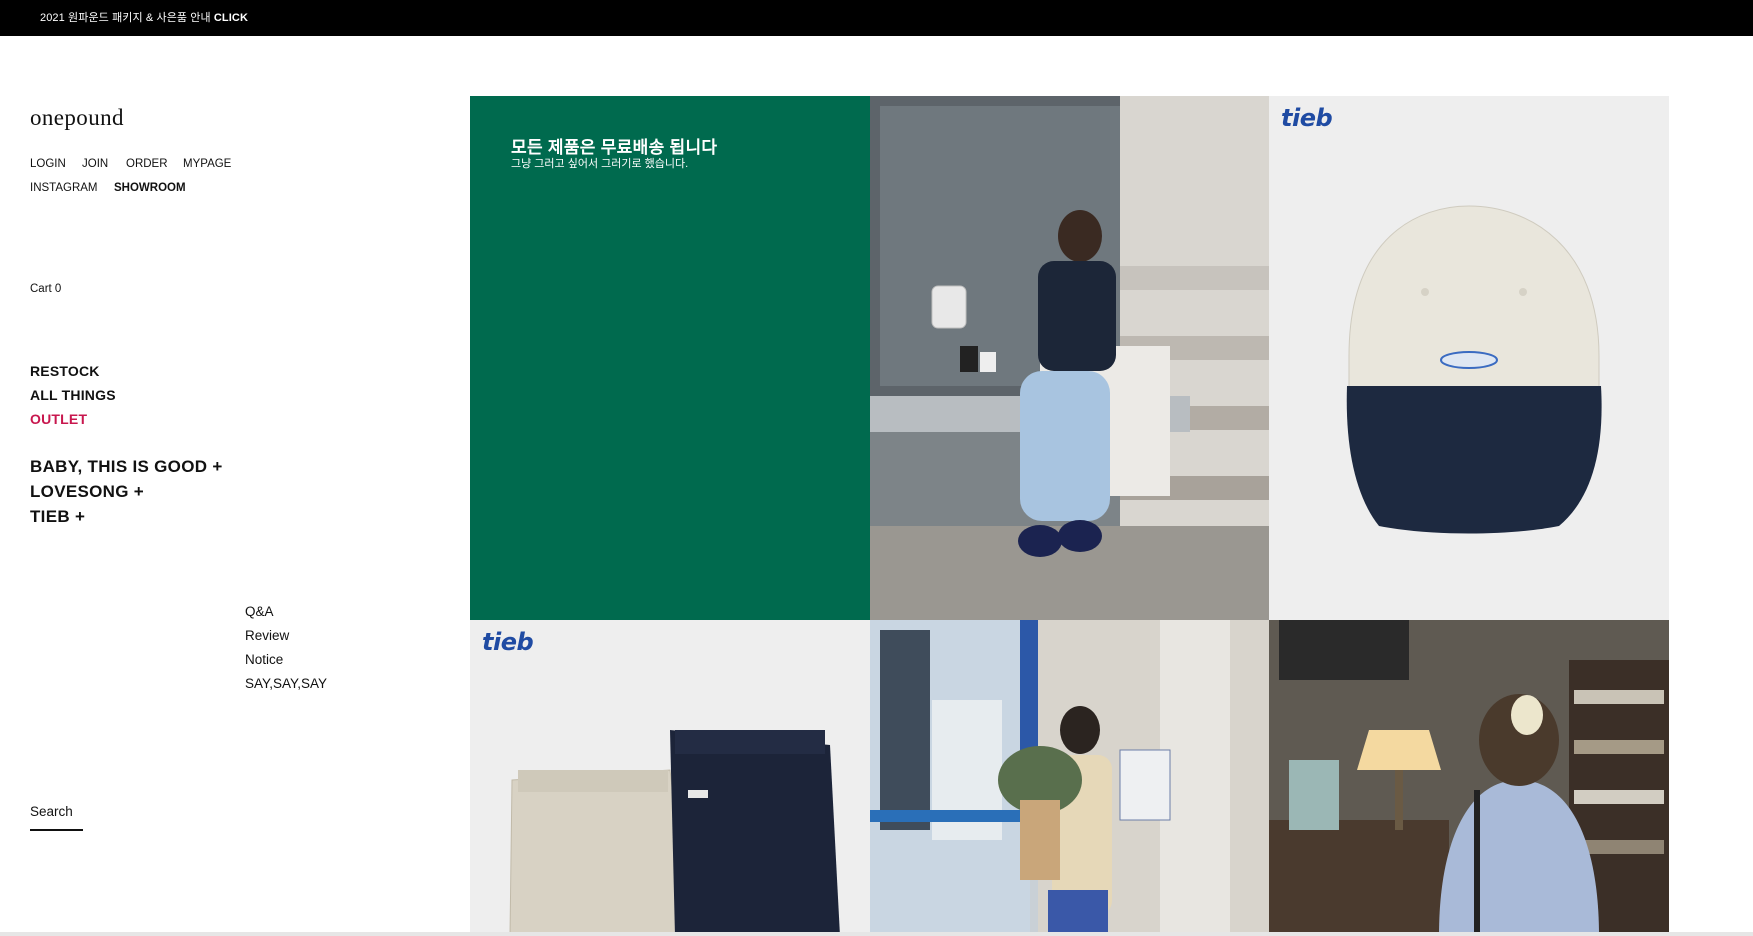 The width and height of the screenshot is (1753, 936). What do you see at coordinates (73, 395) in the screenshot?
I see `category-all-things: ALL THINGS` at bounding box center [73, 395].